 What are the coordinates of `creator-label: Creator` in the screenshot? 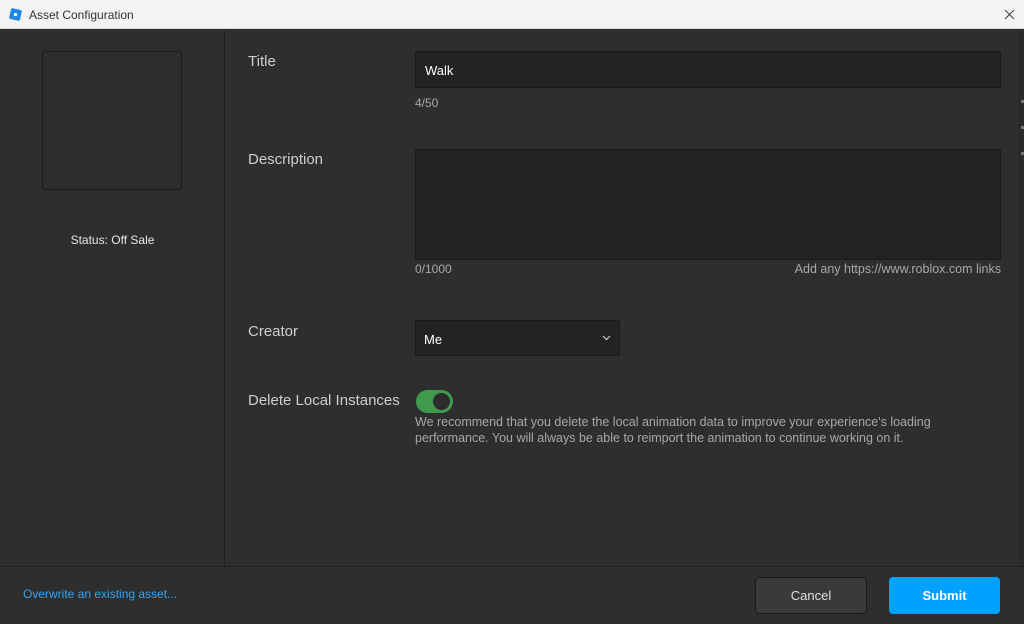 It's located at (273, 331).